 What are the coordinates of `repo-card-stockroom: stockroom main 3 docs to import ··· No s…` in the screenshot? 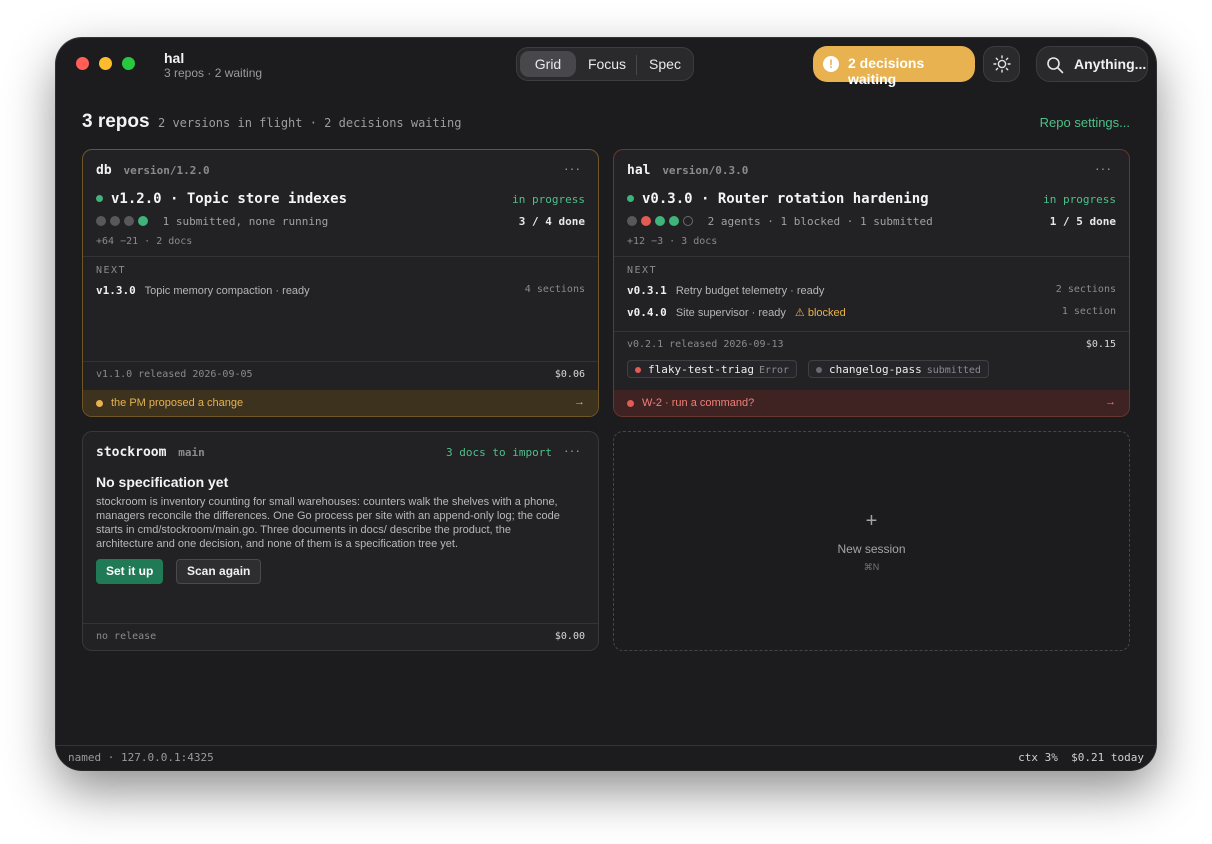 It's located at (340, 541).